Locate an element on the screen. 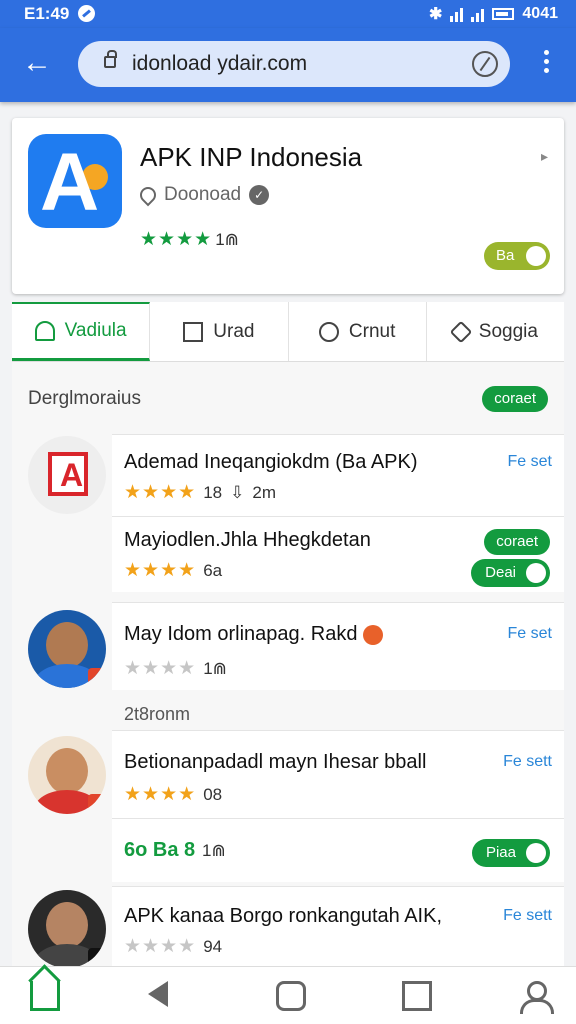 Image resolution: width=576 pixels, height=1024 pixels. battery-icon is located at coordinates (503, 14).